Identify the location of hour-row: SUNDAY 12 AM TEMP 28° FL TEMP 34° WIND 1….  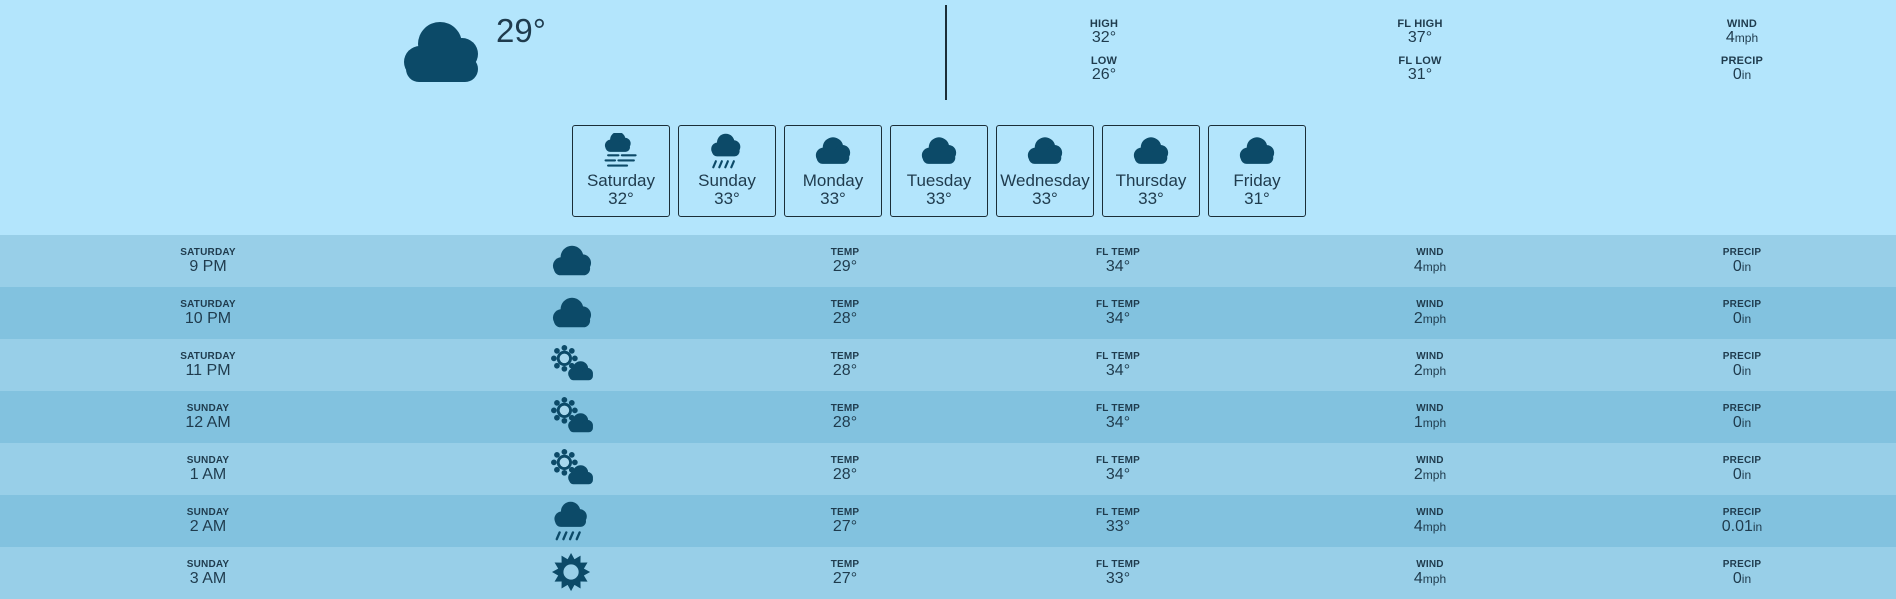
(948, 417).